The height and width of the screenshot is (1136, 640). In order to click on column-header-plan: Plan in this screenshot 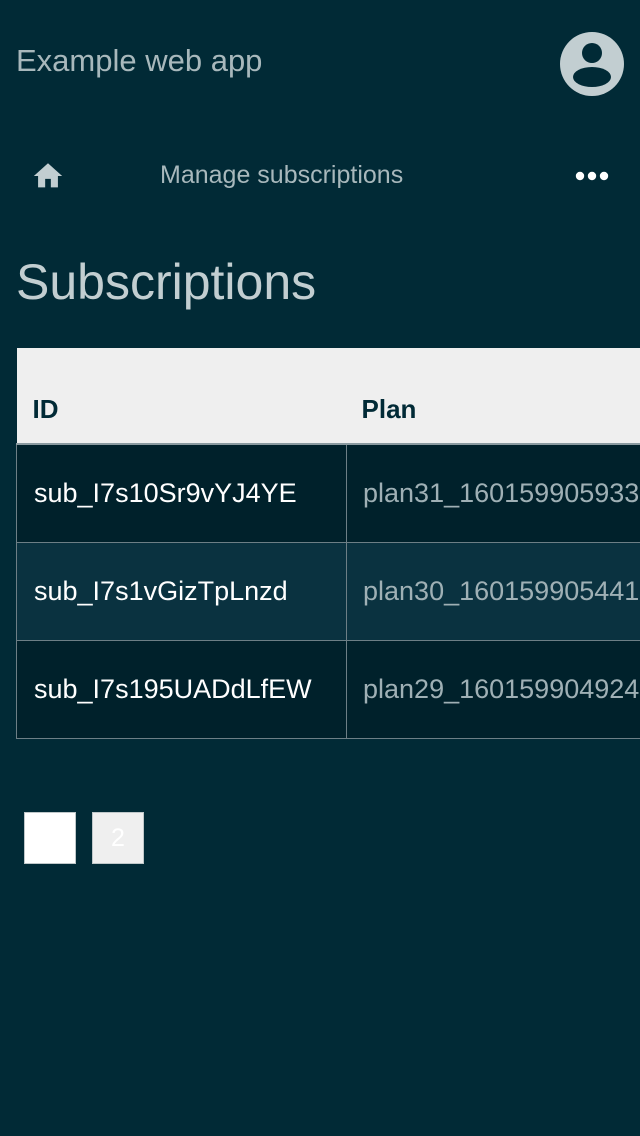, I will do `click(493, 396)`.